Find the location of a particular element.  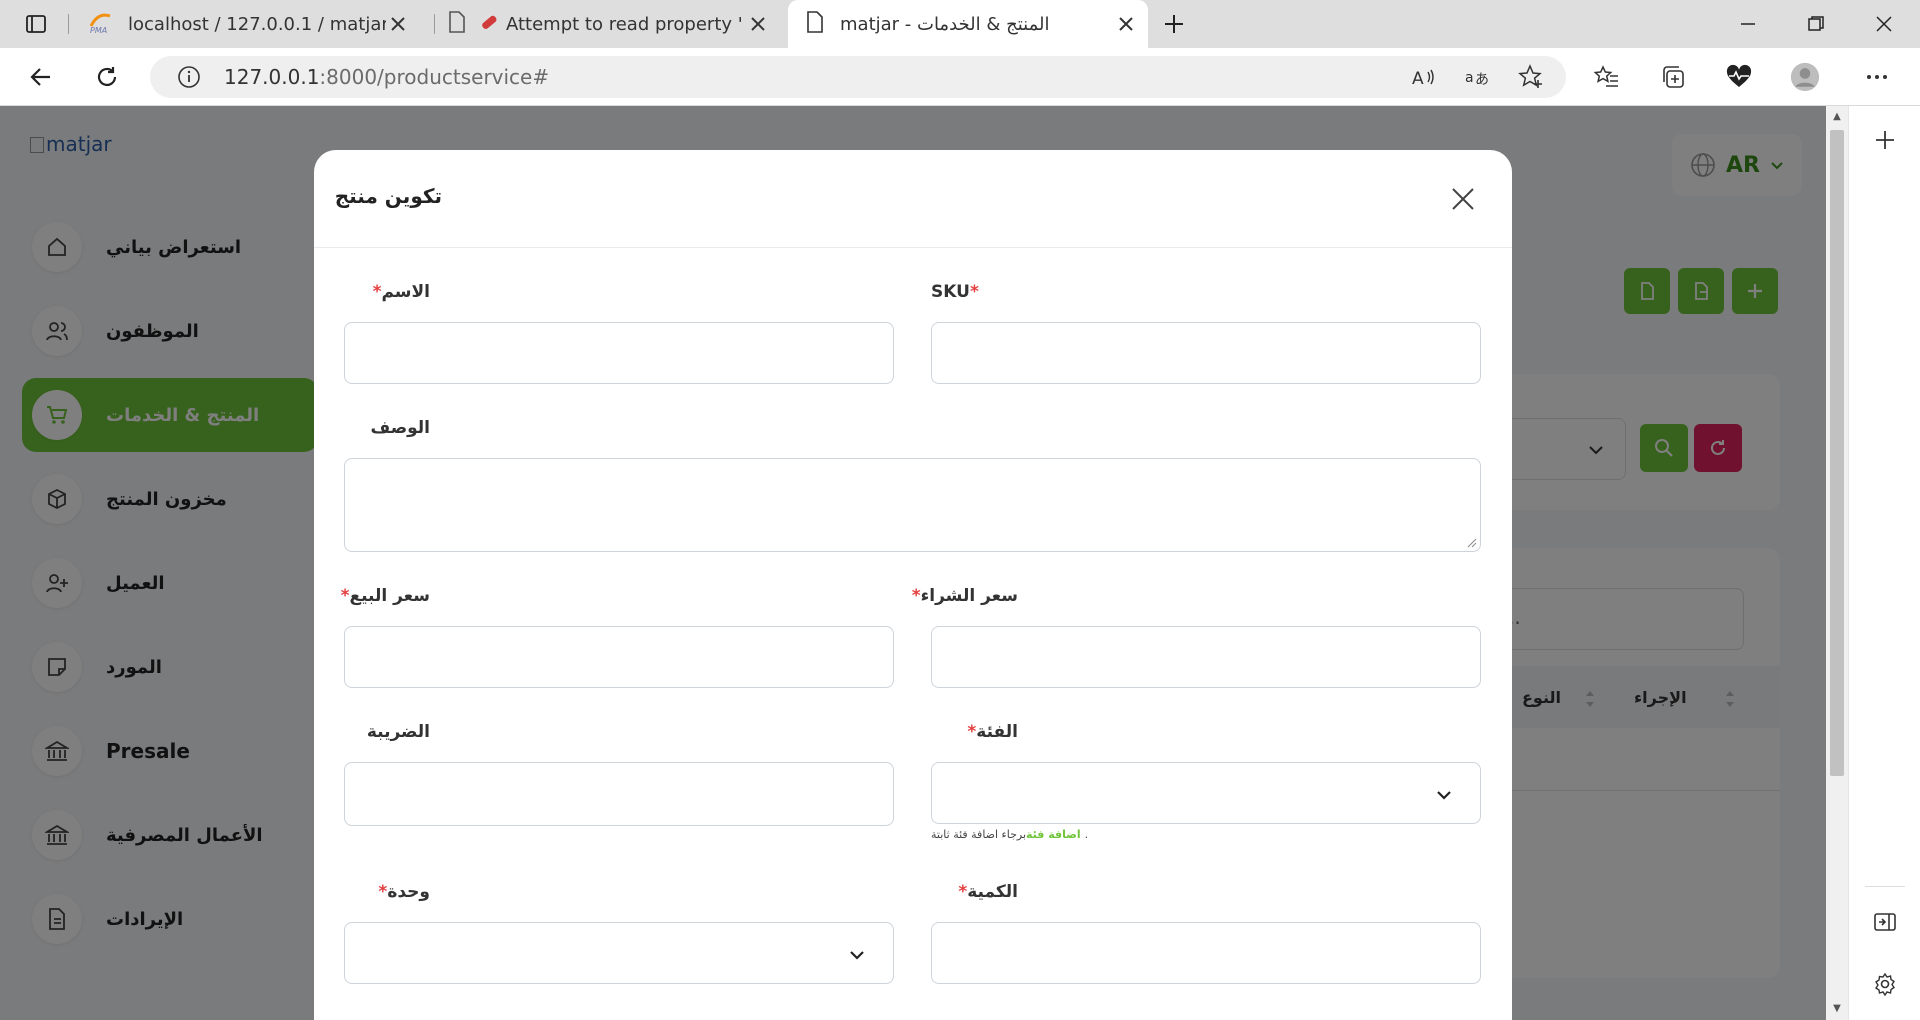

url-text: 127.0.0.1:8000/productservice# is located at coordinates (386, 77).